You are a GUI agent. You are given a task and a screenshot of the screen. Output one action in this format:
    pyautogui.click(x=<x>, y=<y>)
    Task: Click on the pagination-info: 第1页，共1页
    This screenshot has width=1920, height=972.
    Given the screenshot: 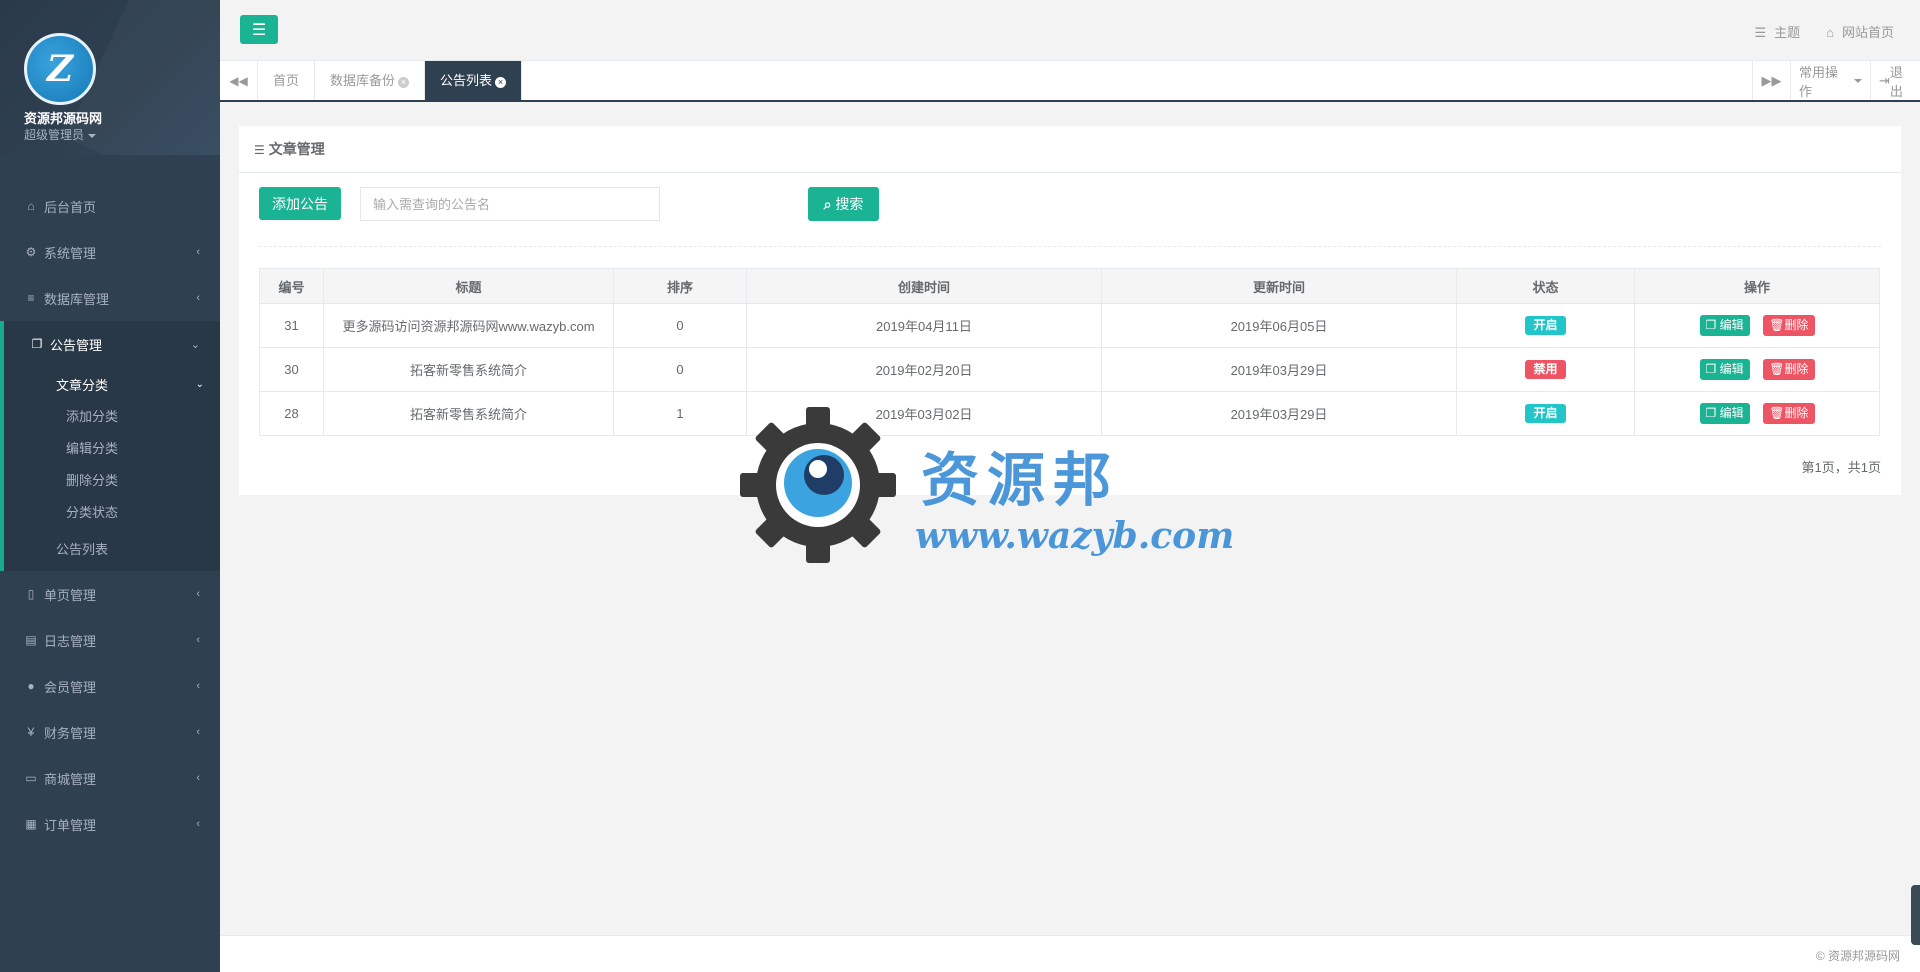 What is the action you would take?
    pyautogui.click(x=1841, y=467)
    